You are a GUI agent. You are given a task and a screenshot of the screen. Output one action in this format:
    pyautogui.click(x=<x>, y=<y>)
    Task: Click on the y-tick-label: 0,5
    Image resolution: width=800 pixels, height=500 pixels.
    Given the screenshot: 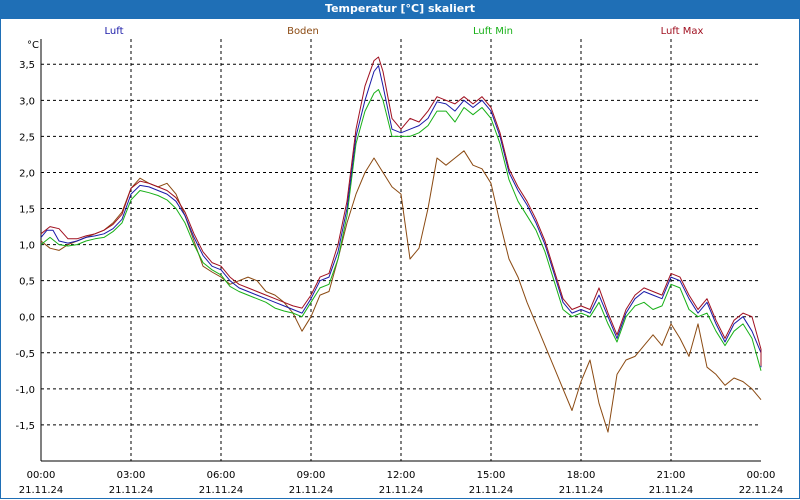 What is the action you would take?
    pyautogui.click(x=27, y=282)
    